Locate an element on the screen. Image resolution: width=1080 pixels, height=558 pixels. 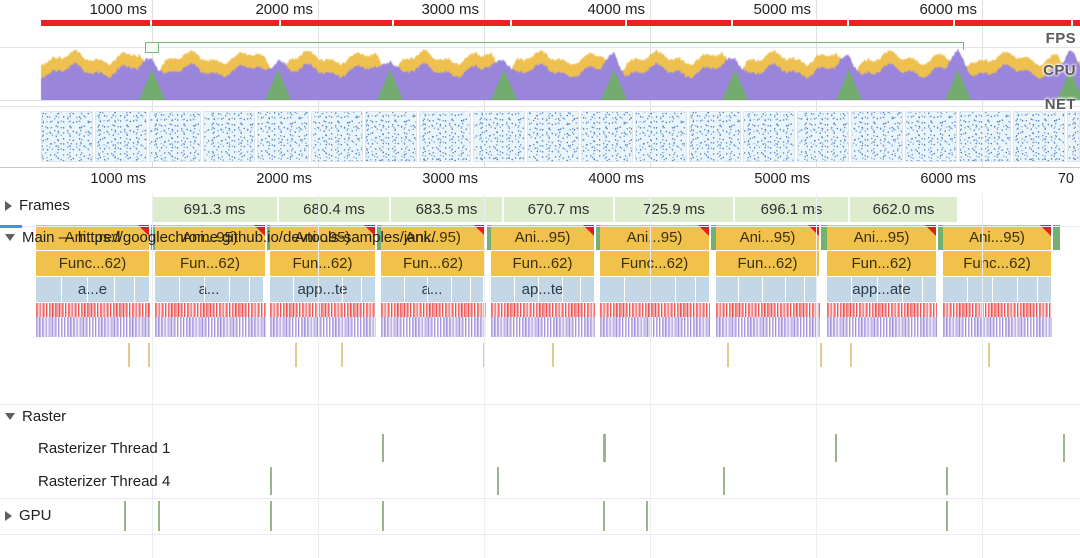
frame-duration-cell: 696.1 ms is located at coordinates (792, 209).